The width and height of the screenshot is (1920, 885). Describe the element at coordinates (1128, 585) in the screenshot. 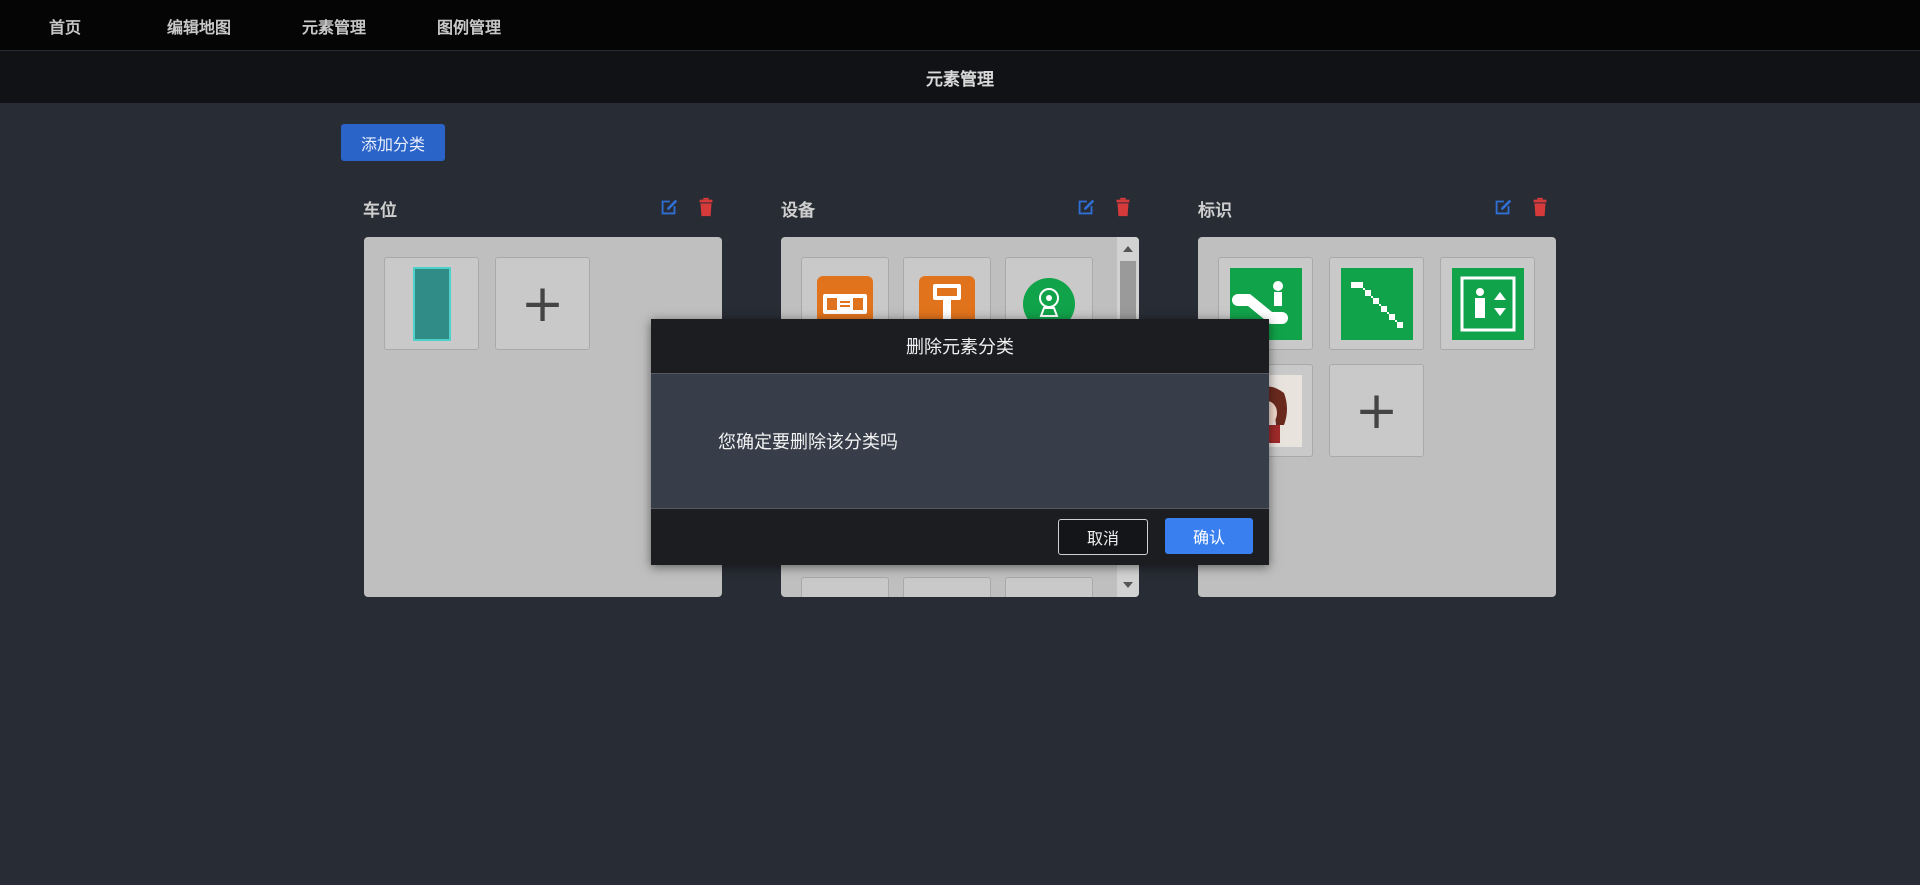

I see `scroll-down-icon` at that location.